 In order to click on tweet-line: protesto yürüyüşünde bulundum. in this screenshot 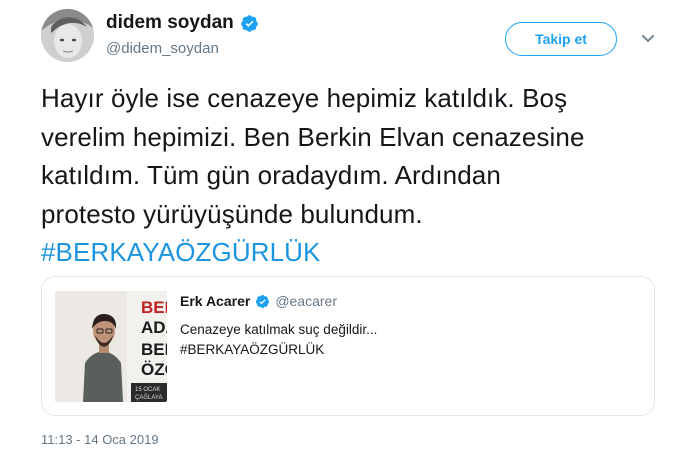, I will do `click(232, 213)`.